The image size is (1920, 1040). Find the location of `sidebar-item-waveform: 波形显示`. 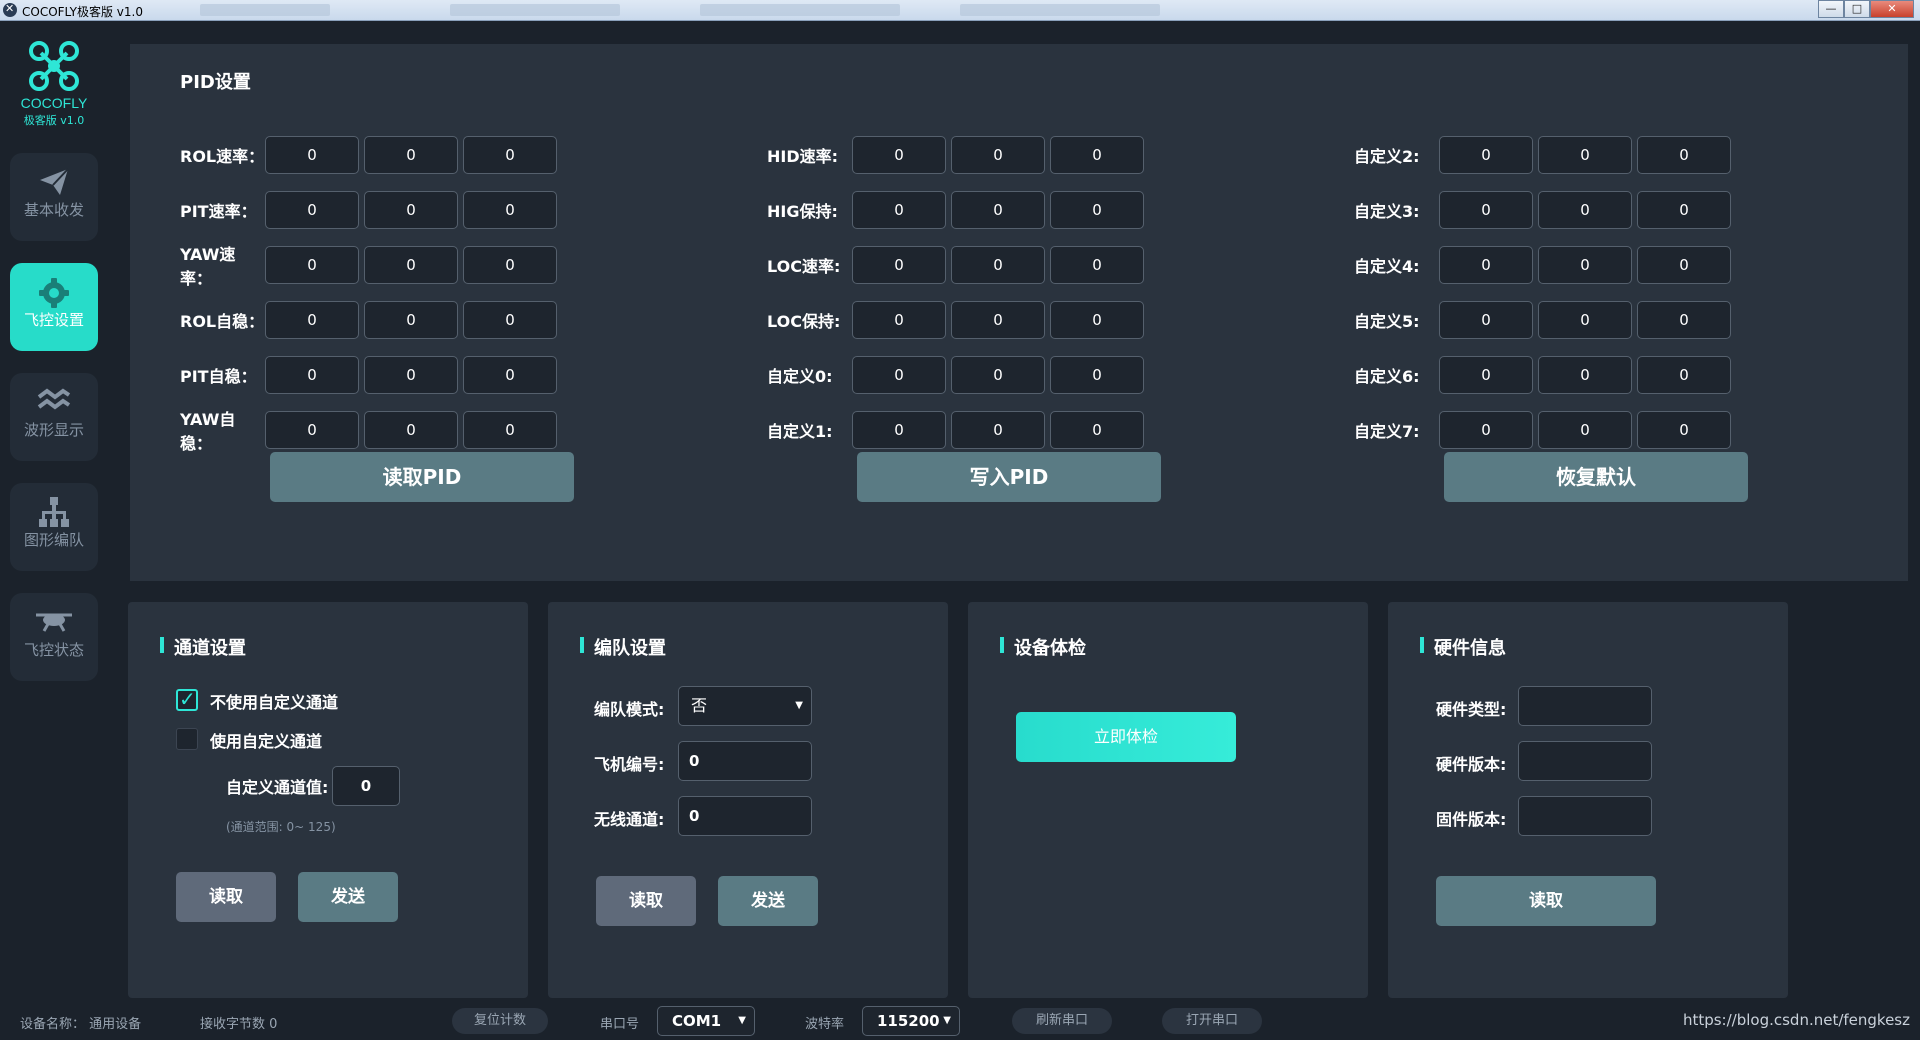

sidebar-item-waveform: 波形显示 is located at coordinates (54, 417).